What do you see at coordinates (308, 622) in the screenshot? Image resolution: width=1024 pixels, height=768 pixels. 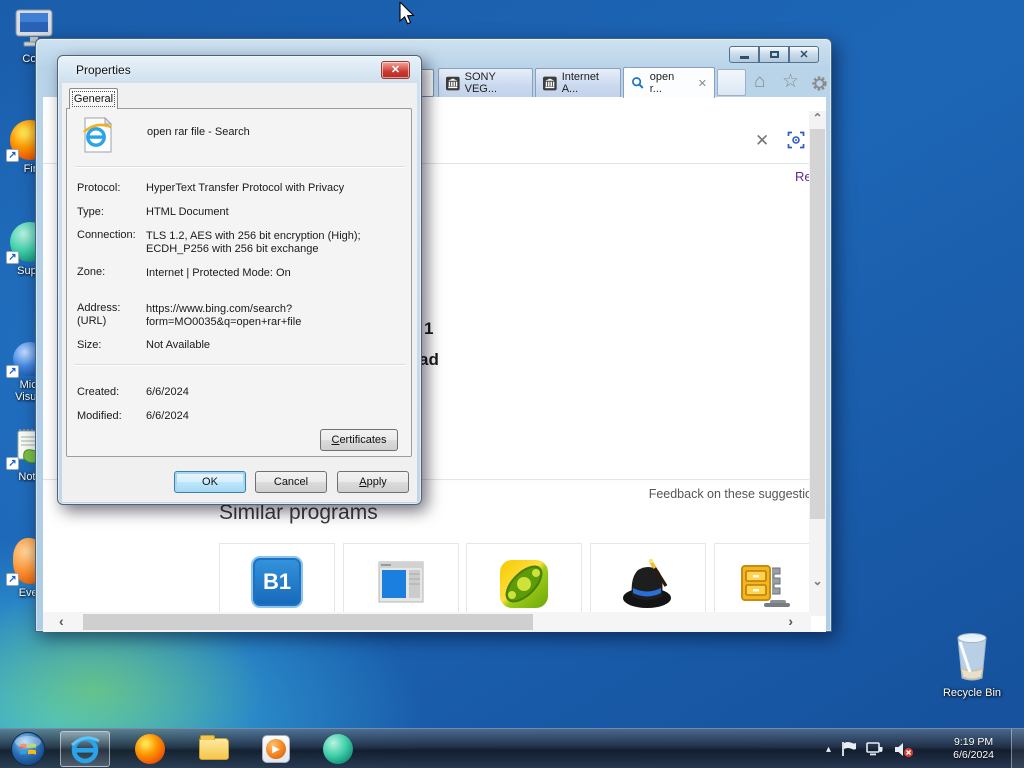 I see `horizontal-scroll-thumb` at bounding box center [308, 622].